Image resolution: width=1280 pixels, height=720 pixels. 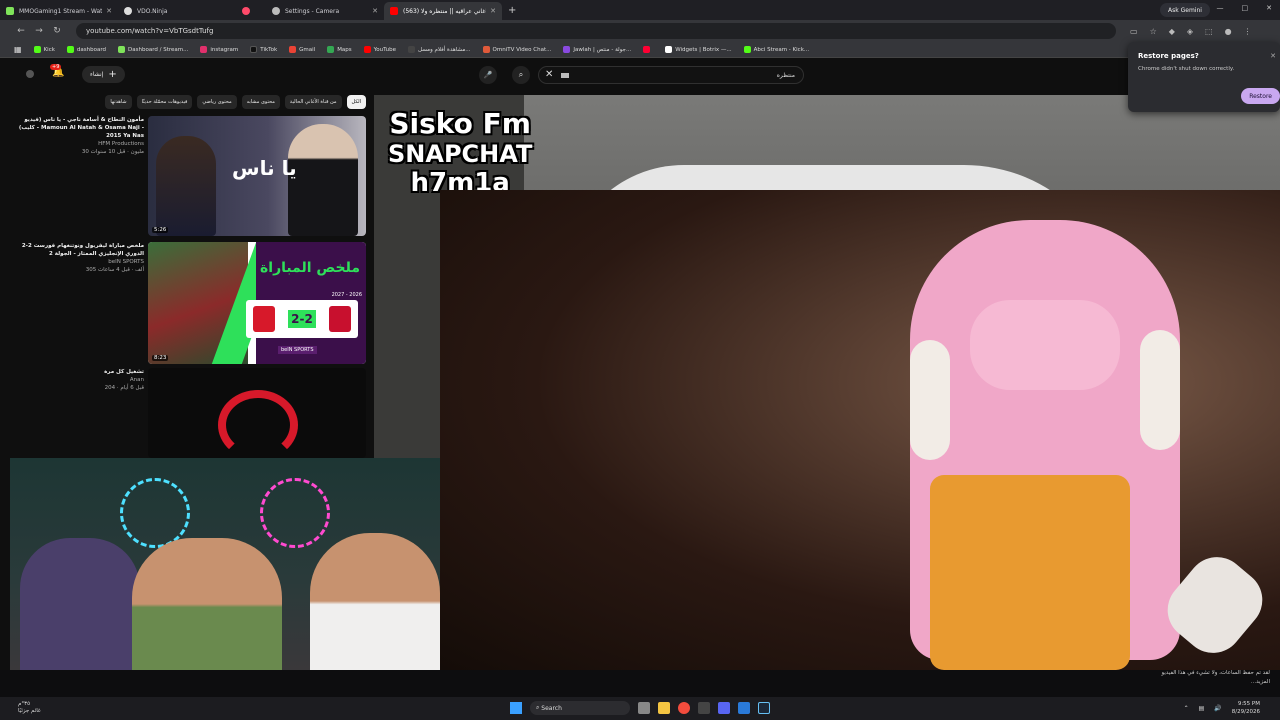 I want to click on bookmark-item: Maps, so click(x=339, y=49).